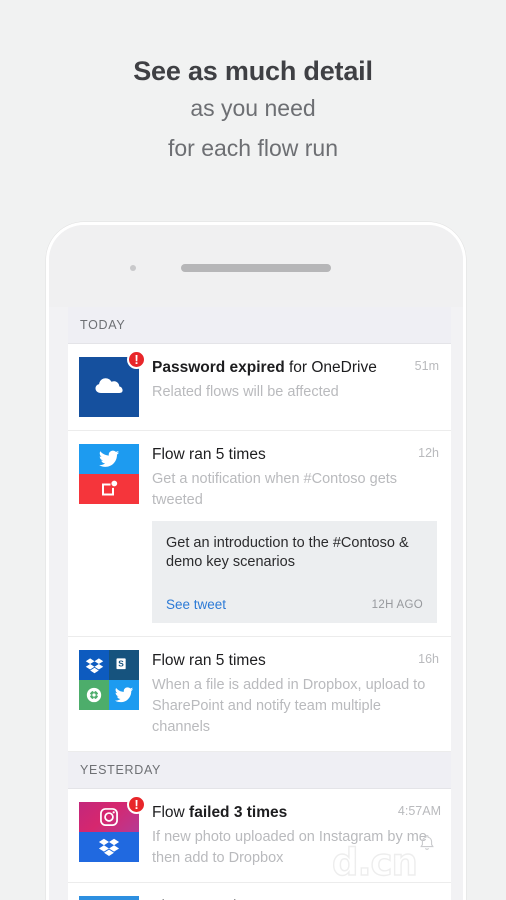 Image resolution: width=506 pixels, height=900 pixels. I want to click on notification-bell-icon, so click(427, 845).